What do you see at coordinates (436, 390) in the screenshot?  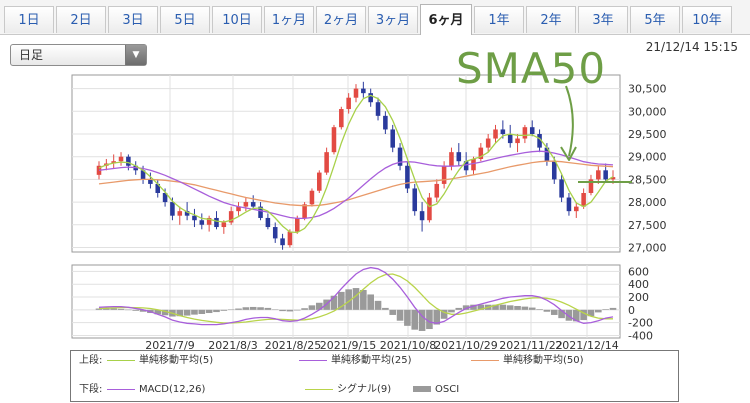 I see `legend-osci: OSCI` at bounding box center [436, 390].